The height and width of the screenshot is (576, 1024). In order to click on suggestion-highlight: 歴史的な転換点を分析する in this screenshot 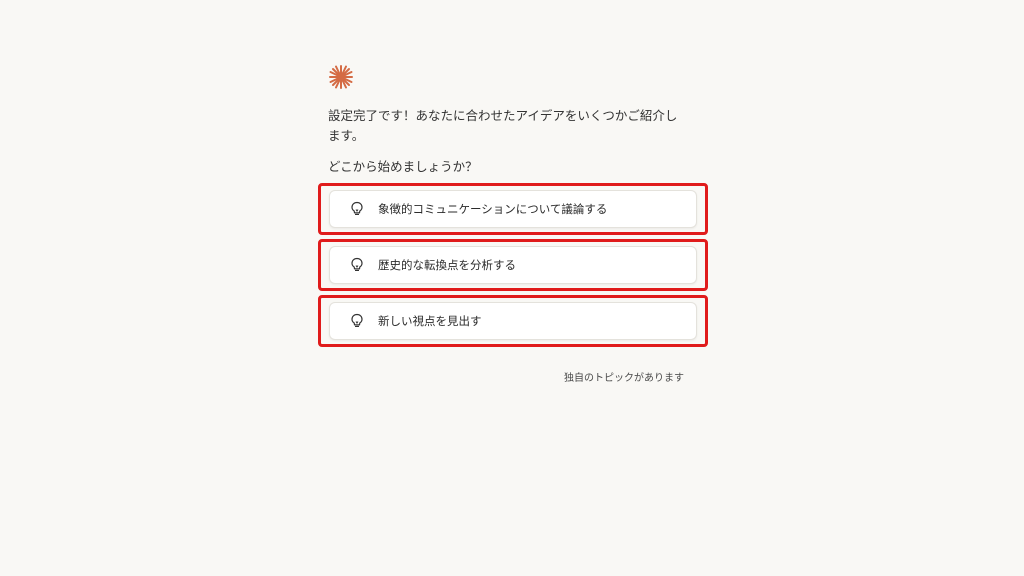, I will do `click(513, 265)`.